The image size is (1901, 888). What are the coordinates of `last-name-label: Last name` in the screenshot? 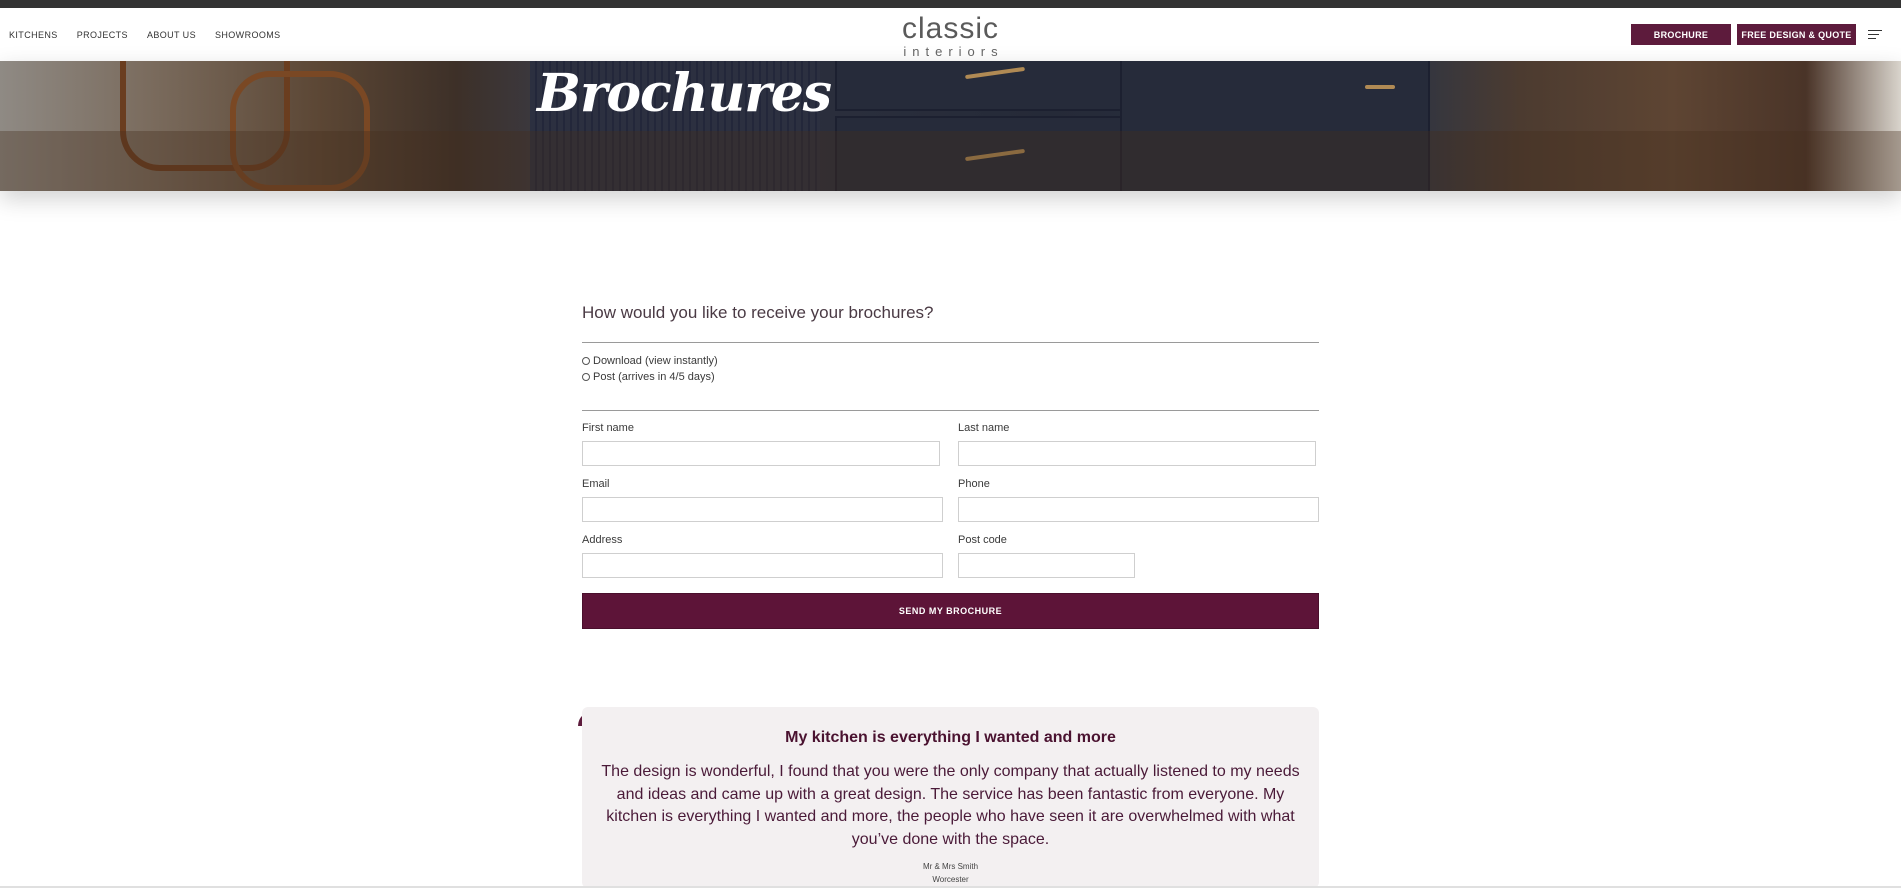 It's located at (984, 428).